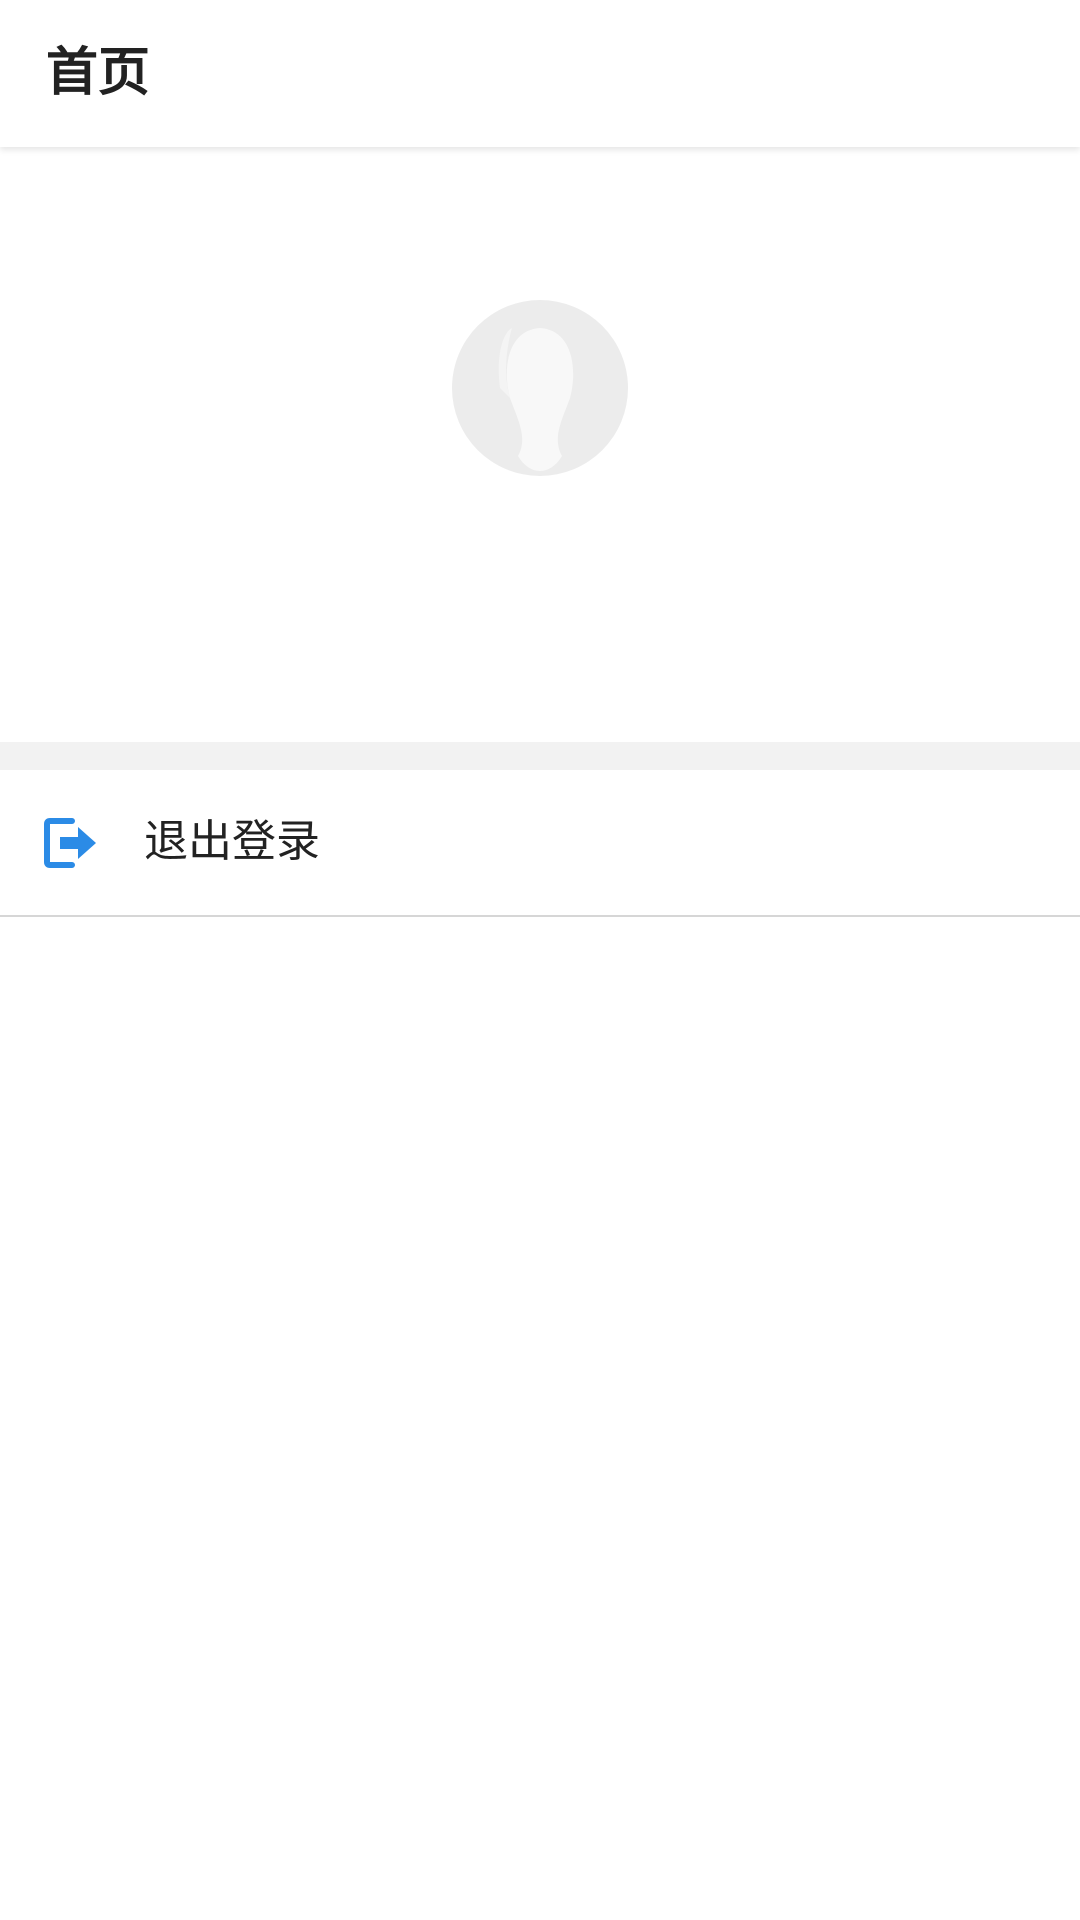  What do you see at coordinates (71, 843) in the screenshot?
I see `logout-icon` at bounding box center [71, 843].